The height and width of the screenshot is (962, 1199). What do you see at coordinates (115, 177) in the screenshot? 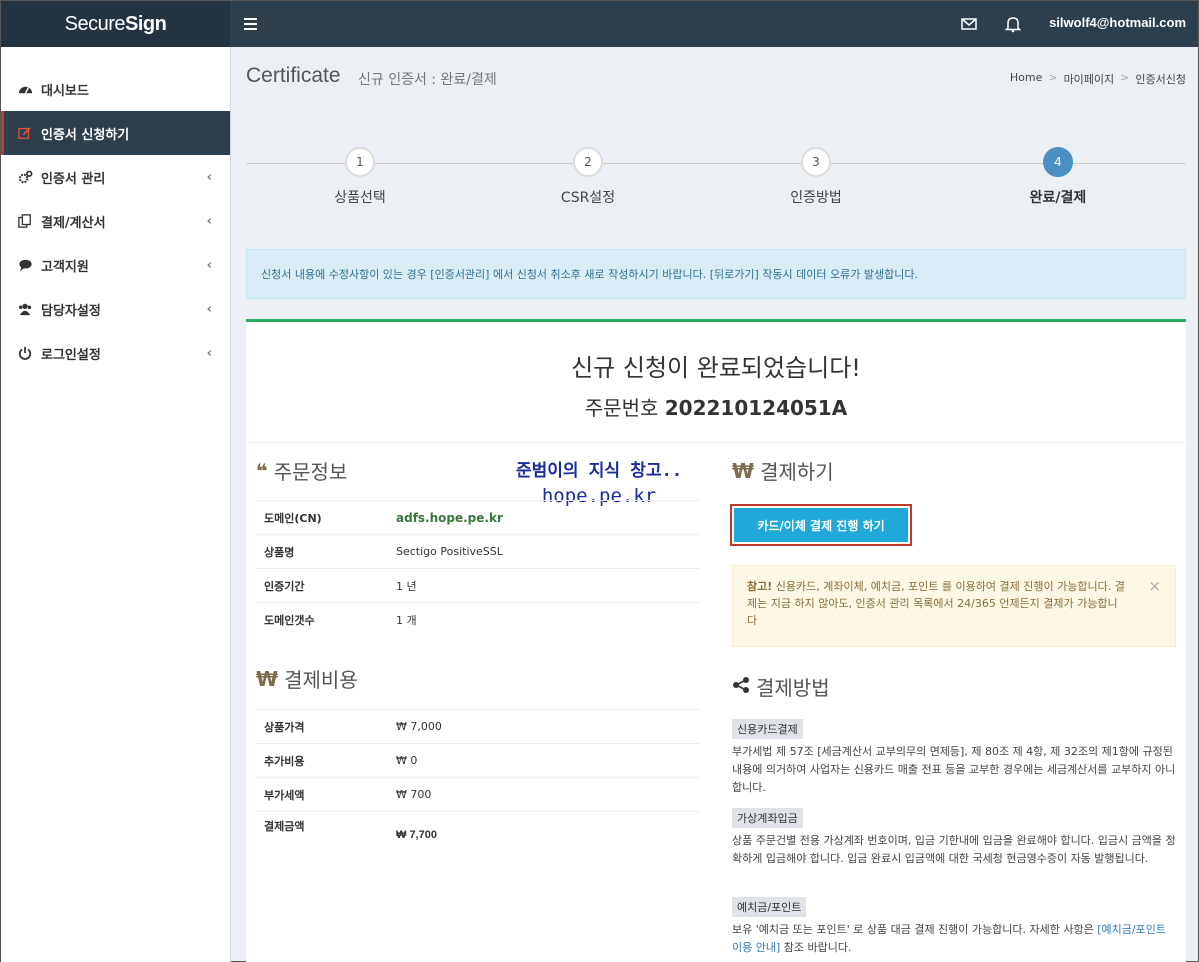
I see `sidebar-item-cert-manage: 인증서 관리 ‹` at bounding box center [115, 177].